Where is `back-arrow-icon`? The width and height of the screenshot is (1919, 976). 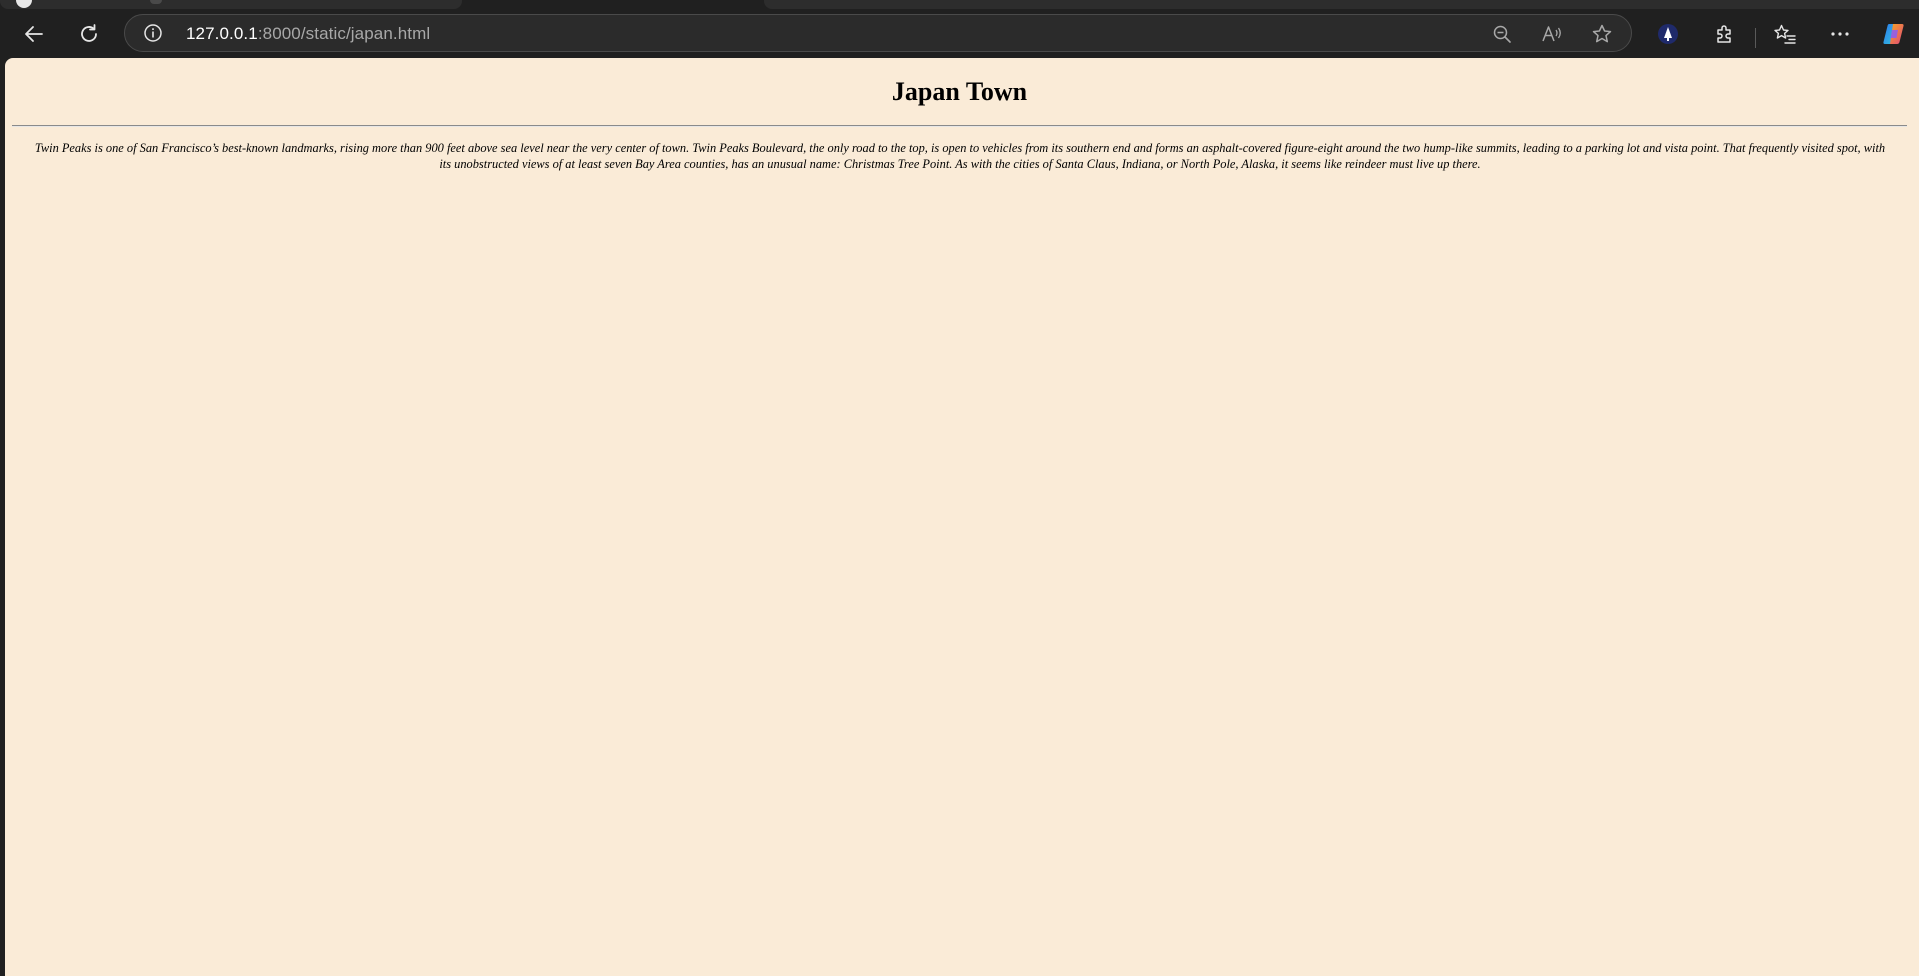 back-arrow-icon is located at coordinates (34, 34).